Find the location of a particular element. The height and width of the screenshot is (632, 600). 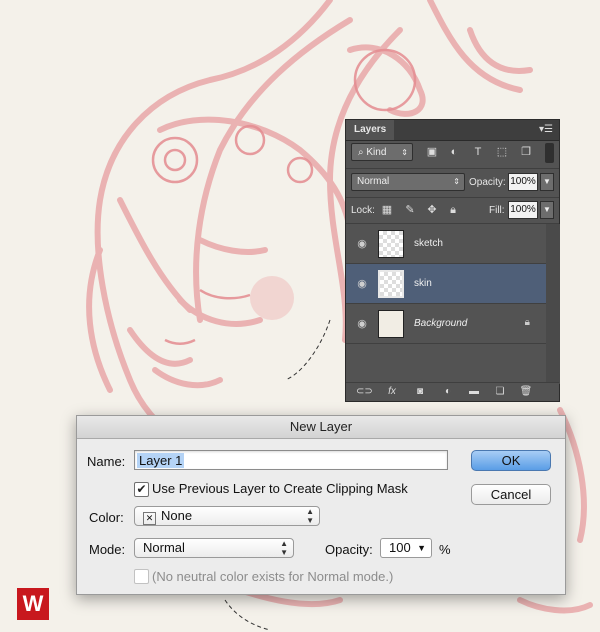

ok-button: OK is located at coordinates (511, 460).